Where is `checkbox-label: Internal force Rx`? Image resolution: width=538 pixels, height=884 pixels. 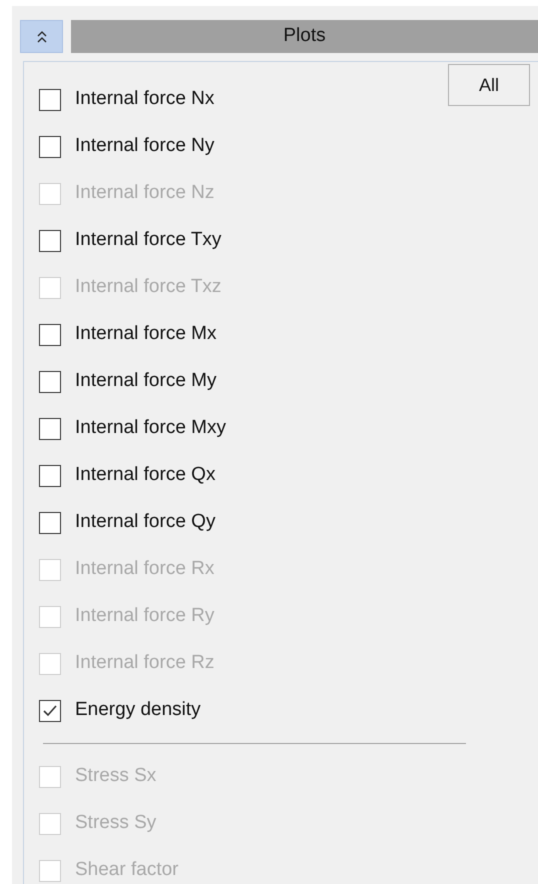 checkbox-label: Internal force Rx is located at coordinates (144, 569).